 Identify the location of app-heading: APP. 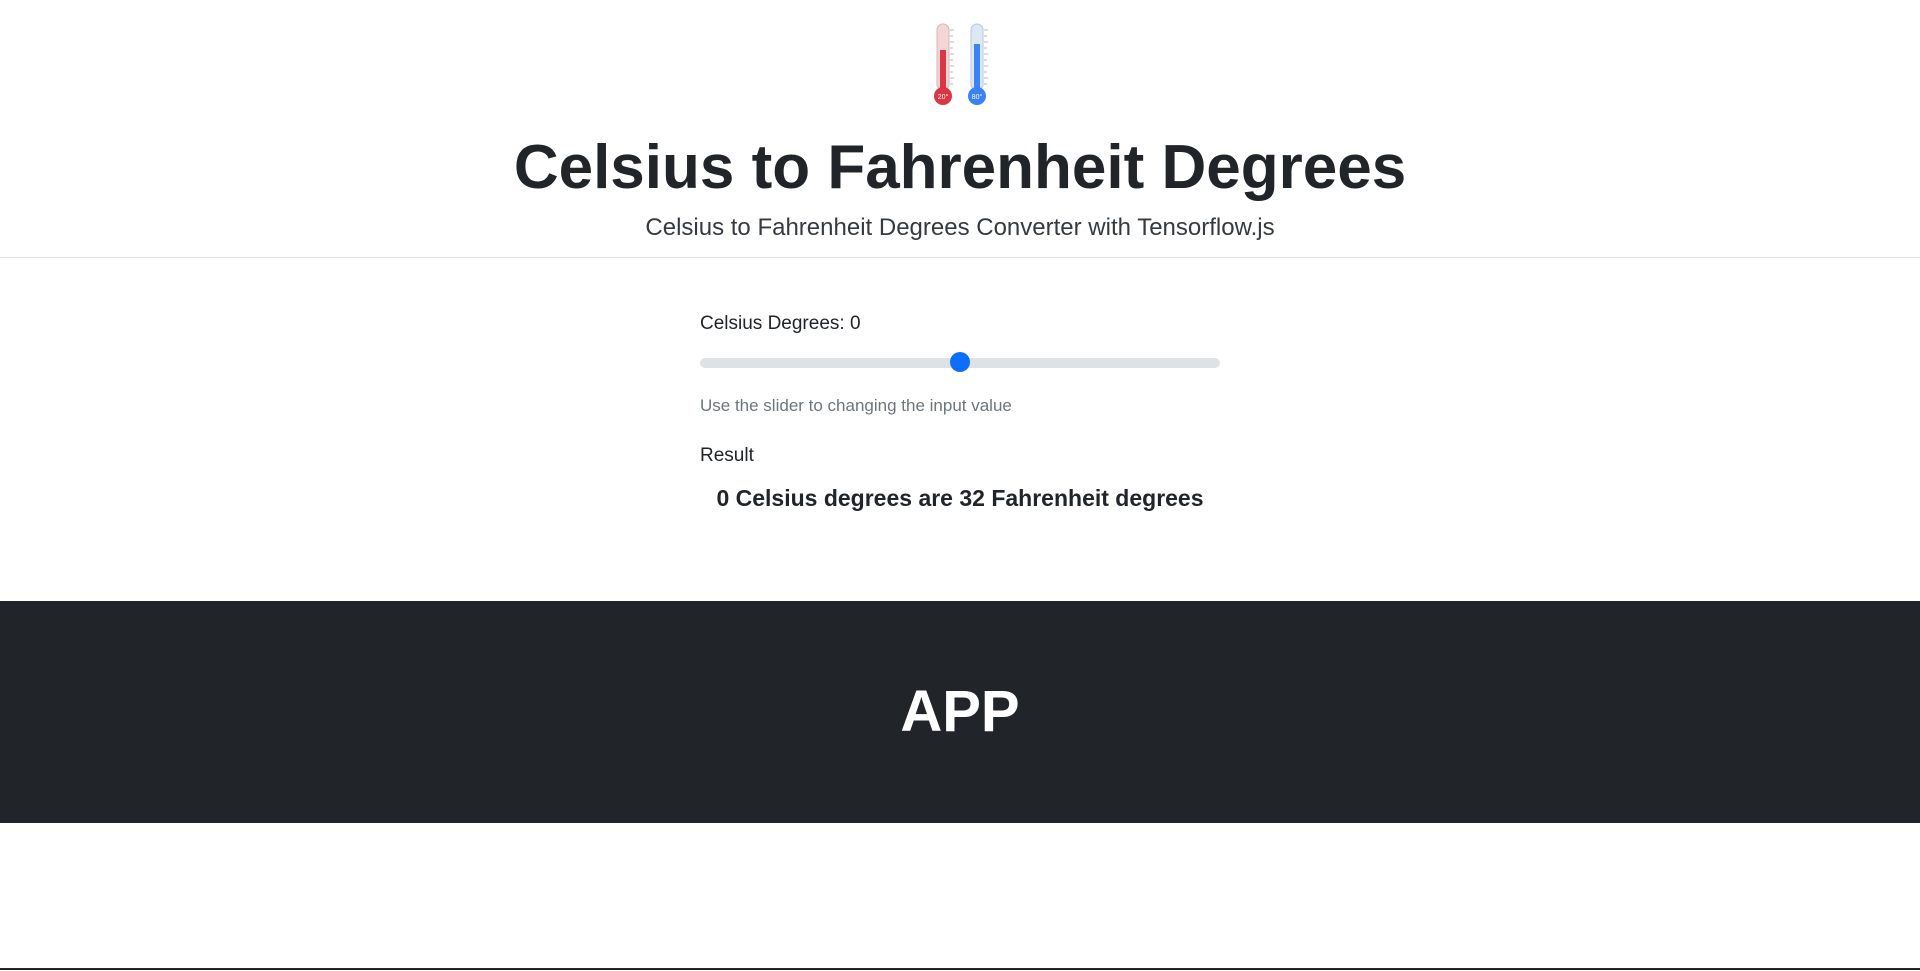
(960, 711).